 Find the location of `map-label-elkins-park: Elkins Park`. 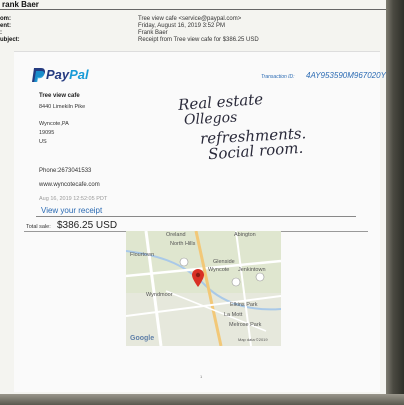

map-label-elkins-park: Elkins Park is located at coordinates (244, 305).